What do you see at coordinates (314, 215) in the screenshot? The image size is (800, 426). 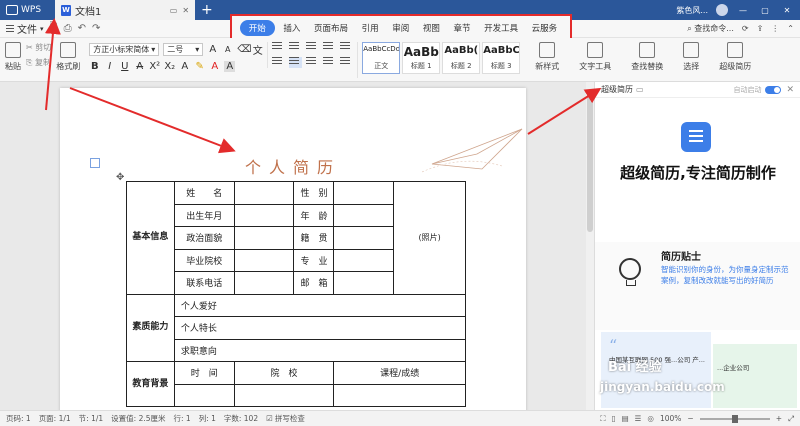 I see `cell-age-label: 年 龄` at bounding box center [314, 215].